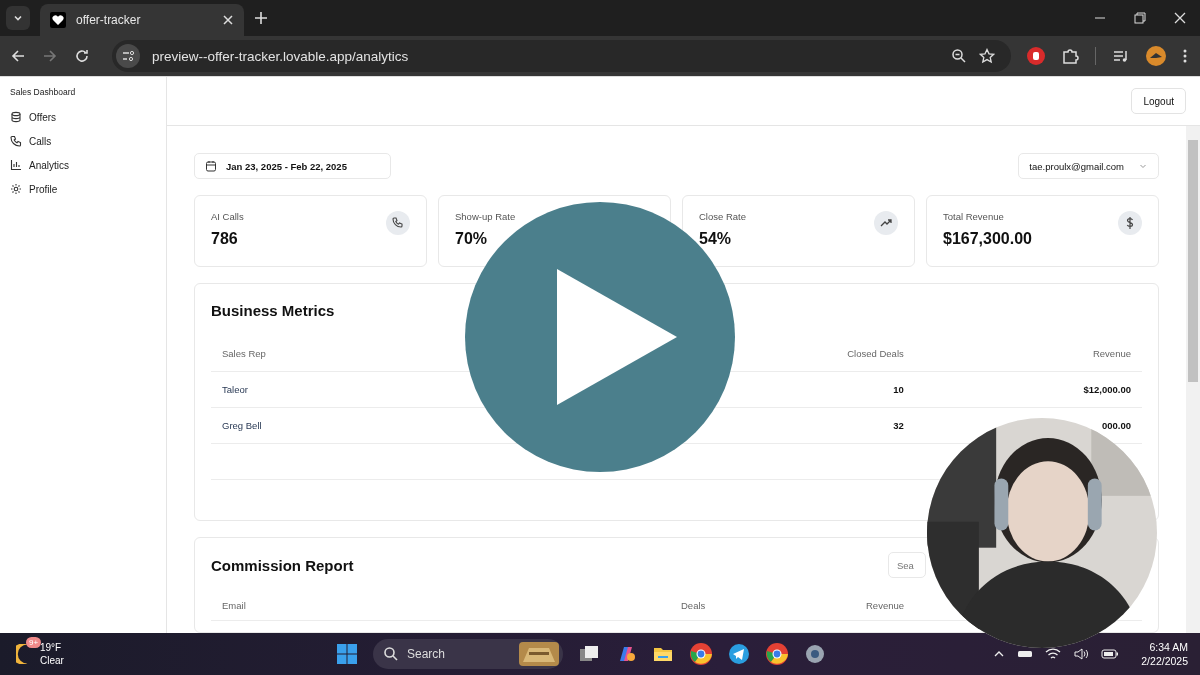 The width and height of the screenshot is (1200, 675). Describe the element at coordinates (50, 56) in the screenshot. I see `forward-icon` at that location.